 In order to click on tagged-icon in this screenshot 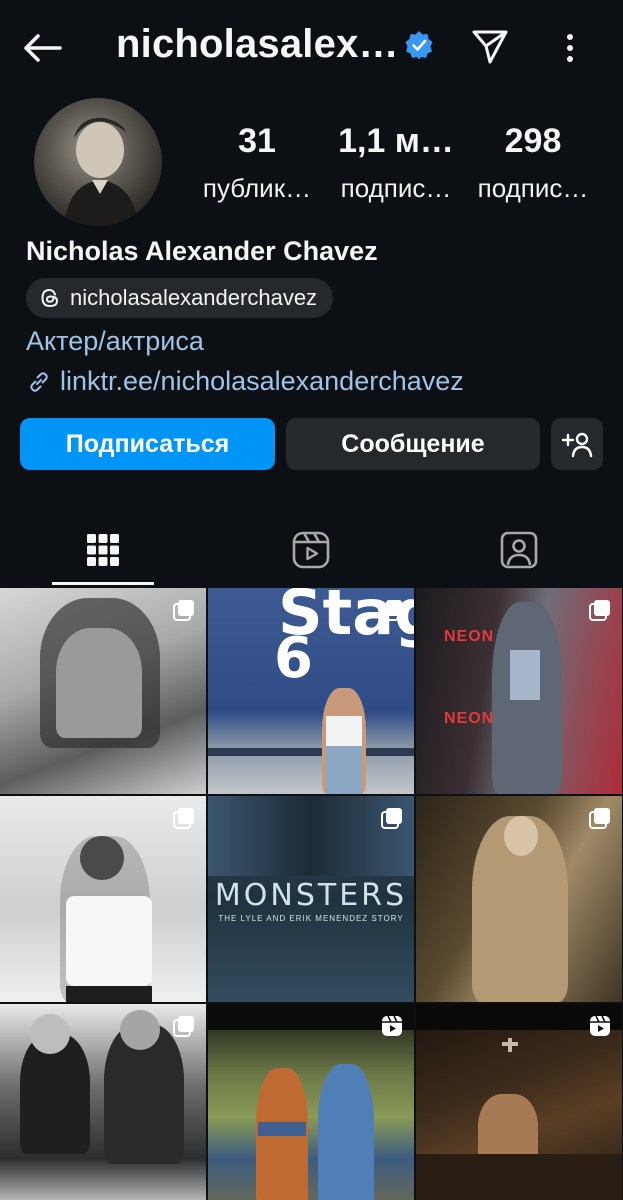, I will do `click(519, 550)`.